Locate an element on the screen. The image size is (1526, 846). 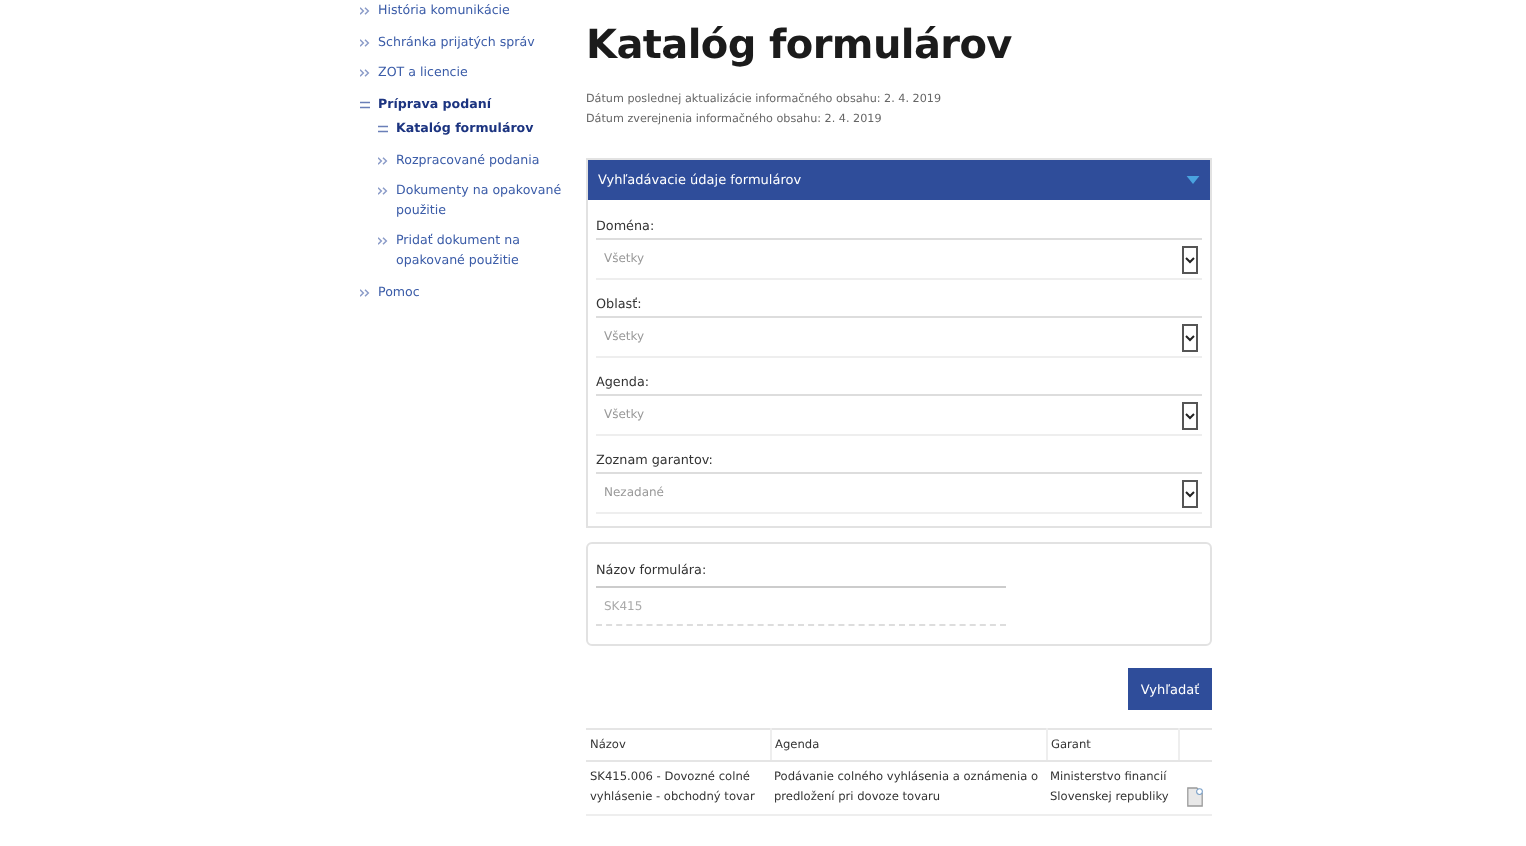
bars-icon is located at coordinates (383, 129).